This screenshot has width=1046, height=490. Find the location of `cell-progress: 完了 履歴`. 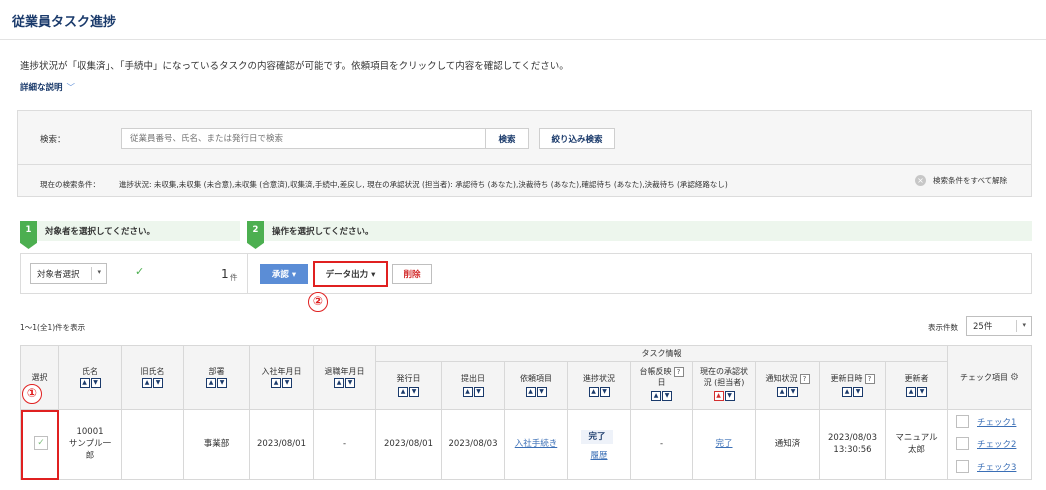

cell-progress: 完了 履歴 is located at coordinates (599, 444).